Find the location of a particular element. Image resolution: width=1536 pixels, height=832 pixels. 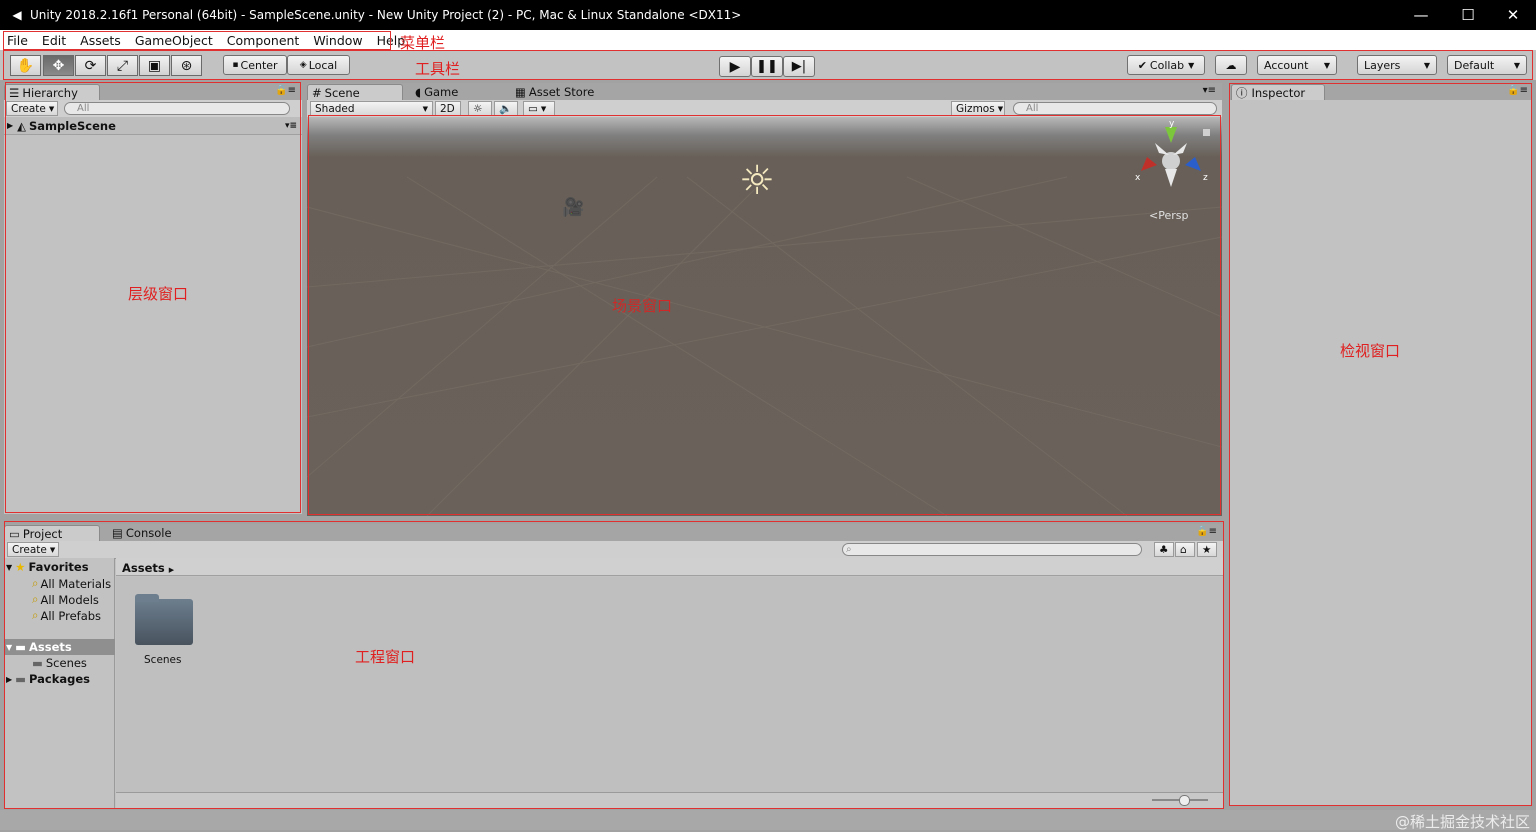

tab-project: ▭Project is located at coordinates (52, 533).